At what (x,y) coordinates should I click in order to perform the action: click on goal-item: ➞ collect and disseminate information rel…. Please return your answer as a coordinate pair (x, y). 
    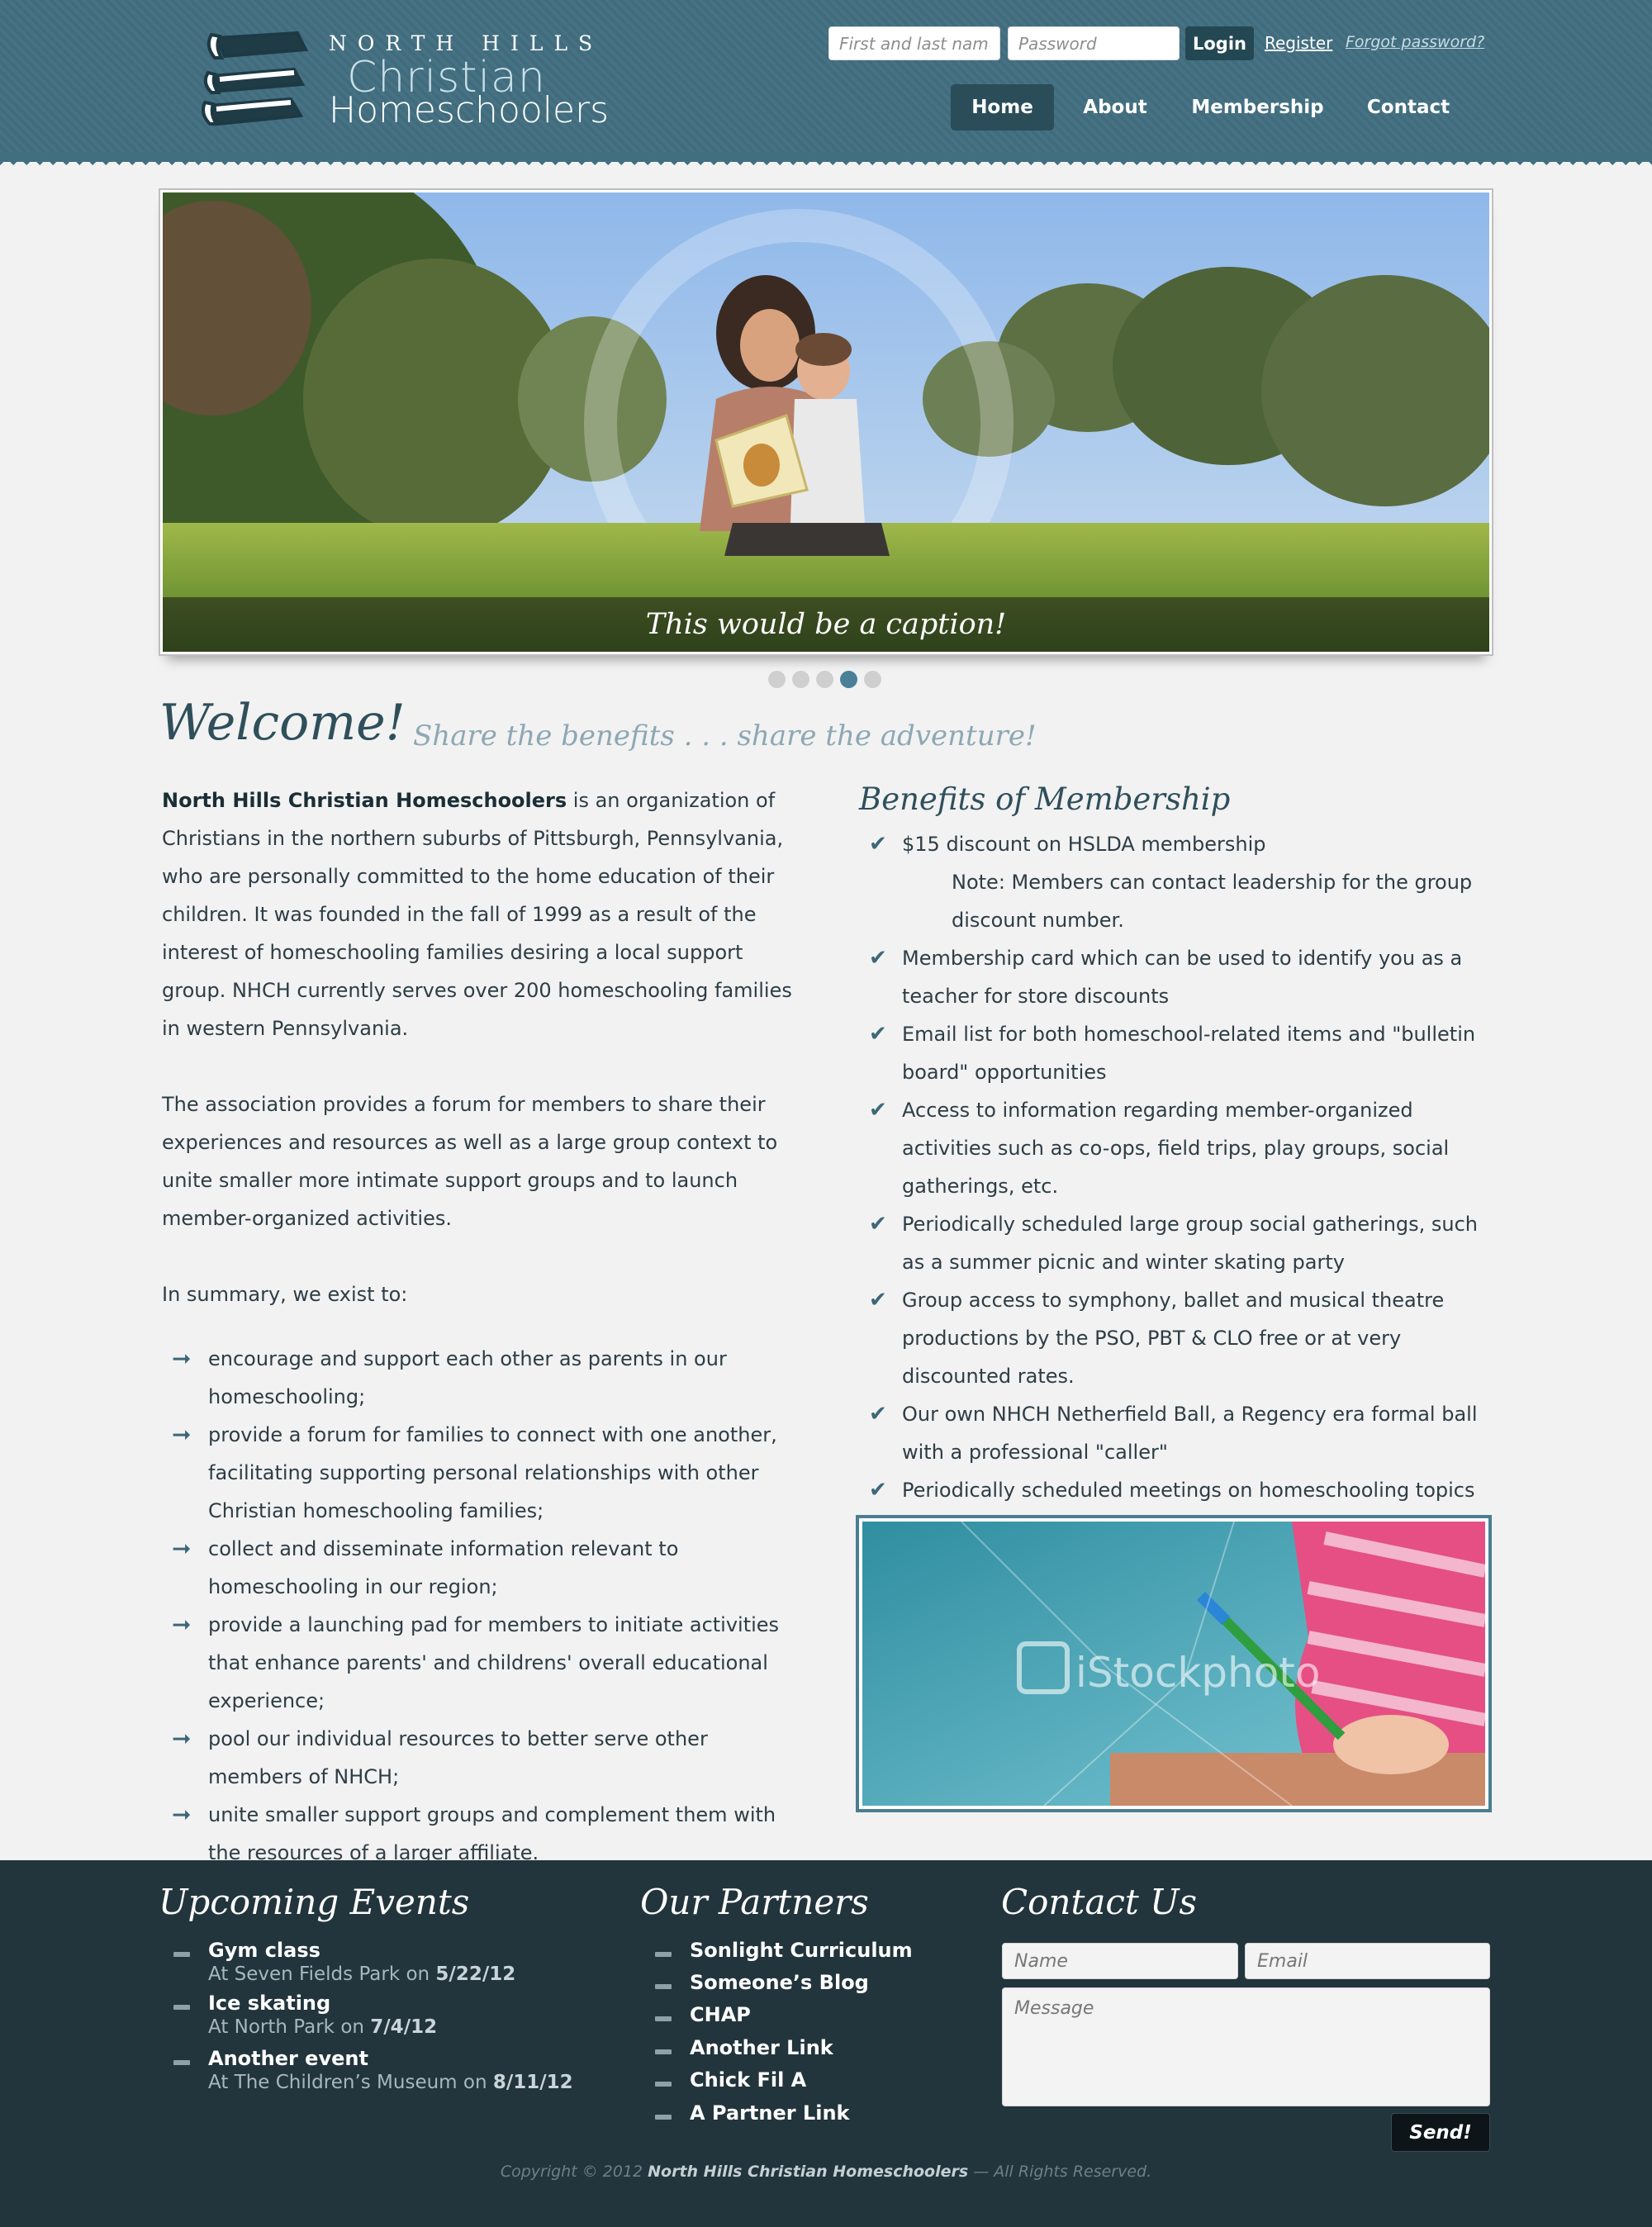
    Looking at the image, I should click on (480, 1568).